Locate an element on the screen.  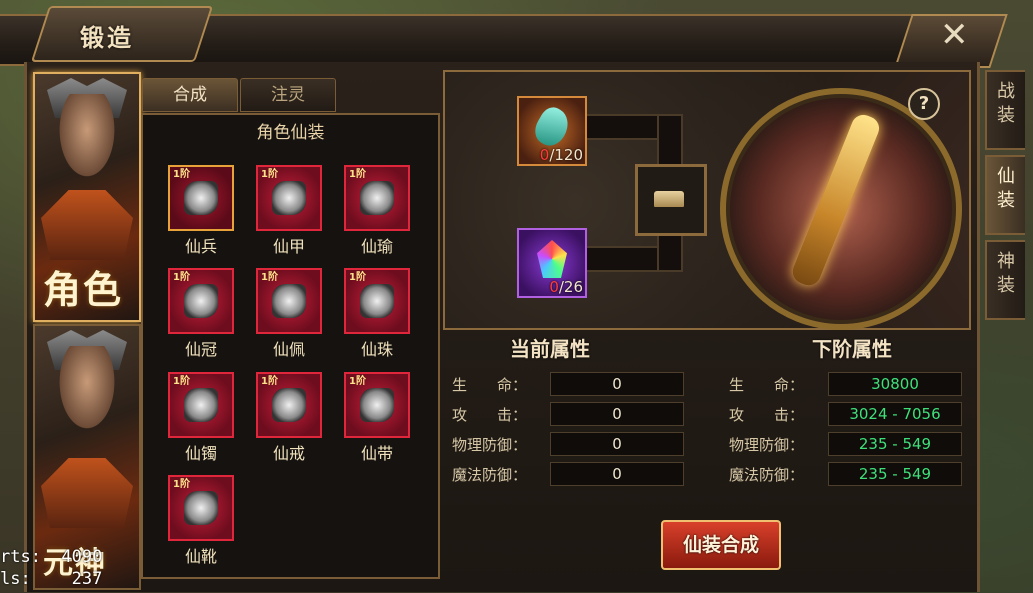
current-hp-label: 生 命： is located at coordinates (490, 385).